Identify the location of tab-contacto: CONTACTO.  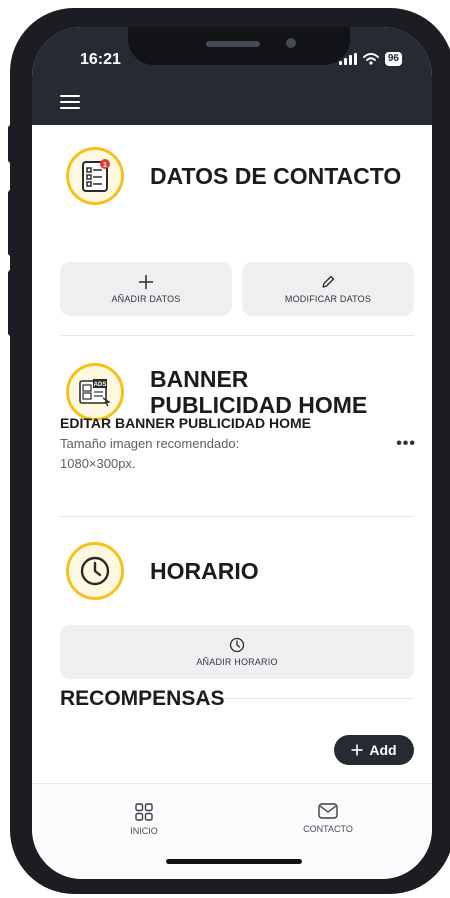
(328, 818).